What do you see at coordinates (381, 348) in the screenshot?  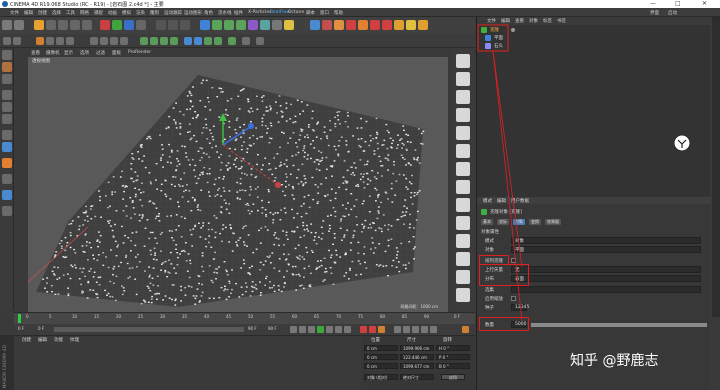 I see `position-x-field: 0 cm` at bounding box center [381, 348].